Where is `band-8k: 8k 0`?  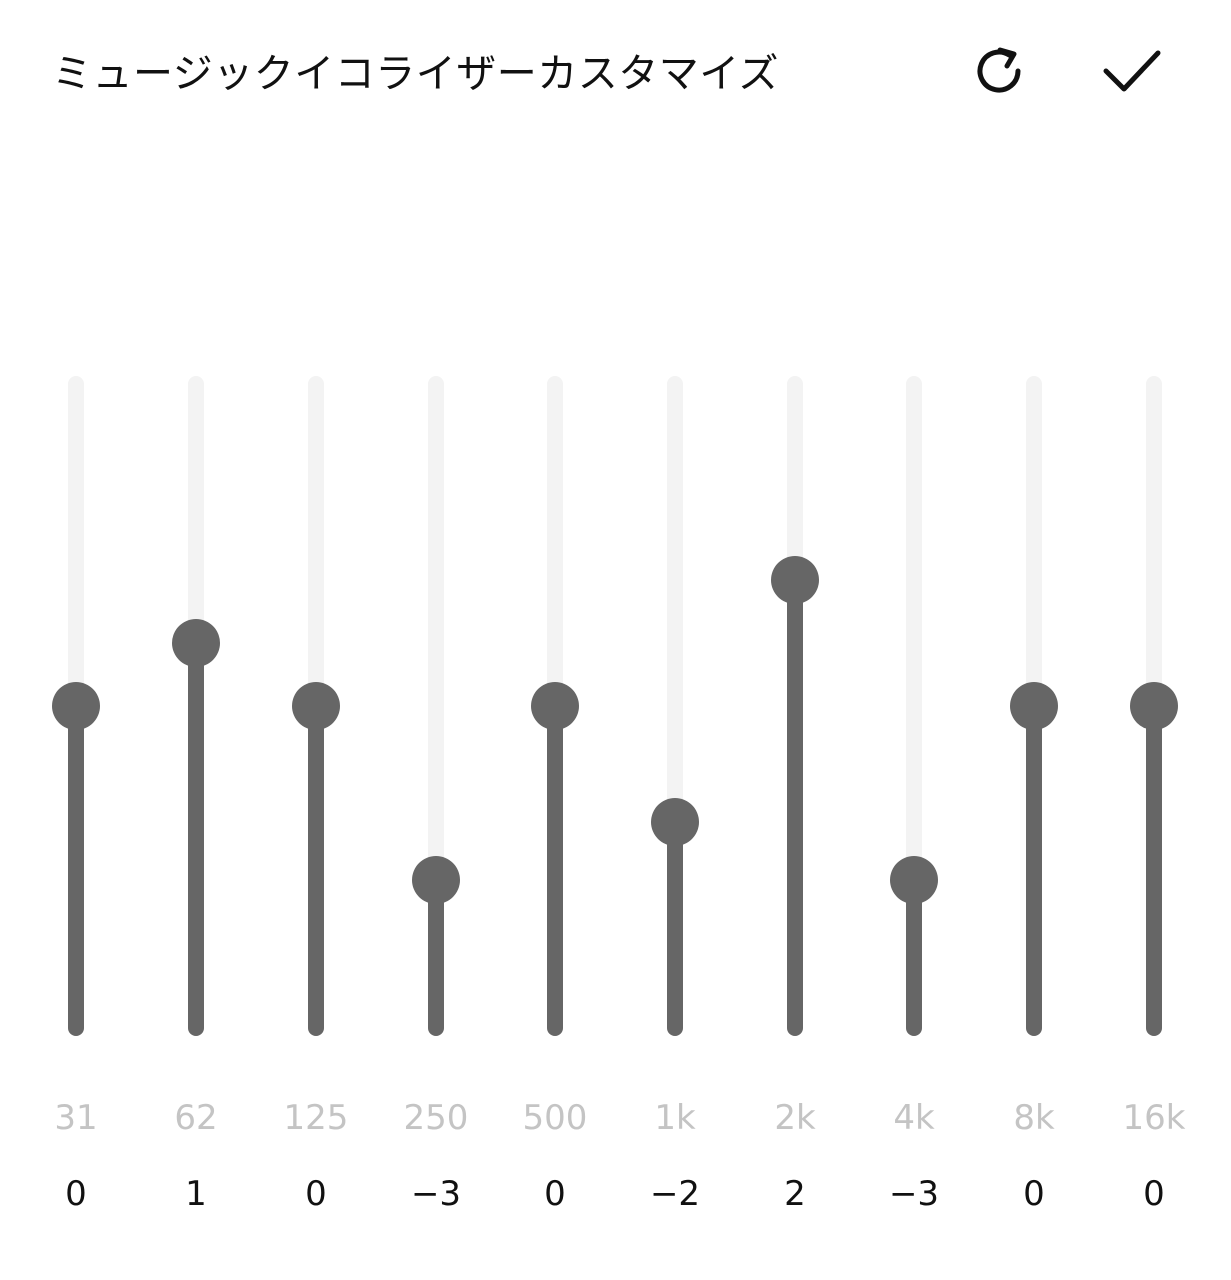 band-8k: 8k 0 is located at coordinates (1034, 640).